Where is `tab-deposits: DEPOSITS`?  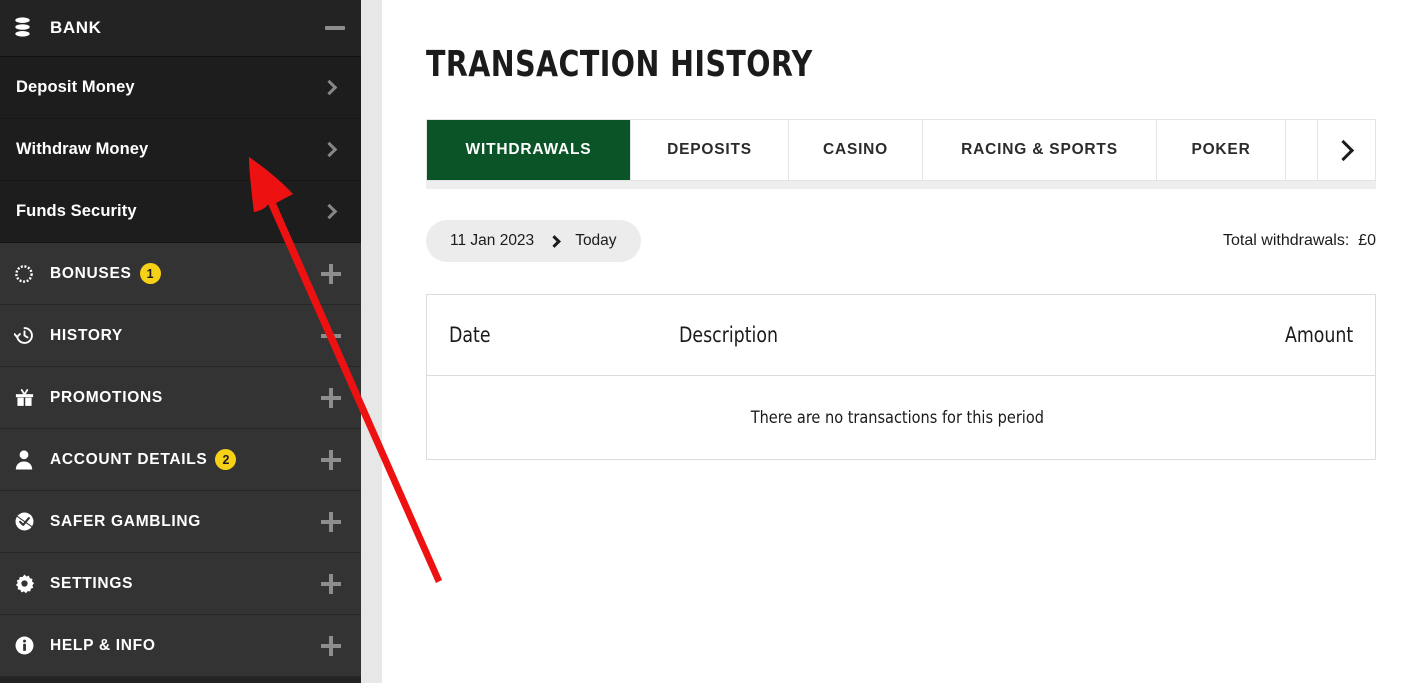
tab-deposits: DEPOSITS is located at coordinates (710, 150).